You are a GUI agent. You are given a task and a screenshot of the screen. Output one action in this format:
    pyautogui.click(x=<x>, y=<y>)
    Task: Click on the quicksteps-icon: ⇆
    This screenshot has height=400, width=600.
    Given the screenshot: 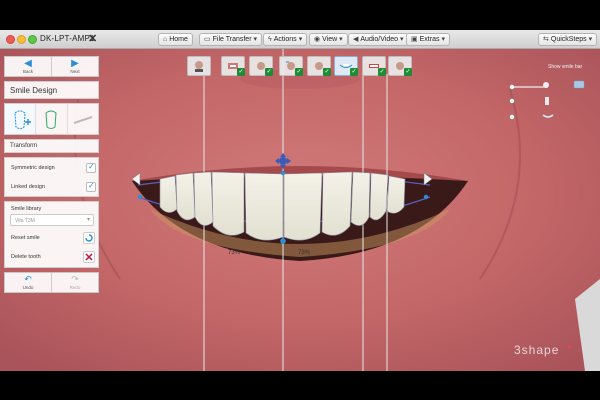 What is the action you would take?
    pyautogui.click(x=546, y=39)
    